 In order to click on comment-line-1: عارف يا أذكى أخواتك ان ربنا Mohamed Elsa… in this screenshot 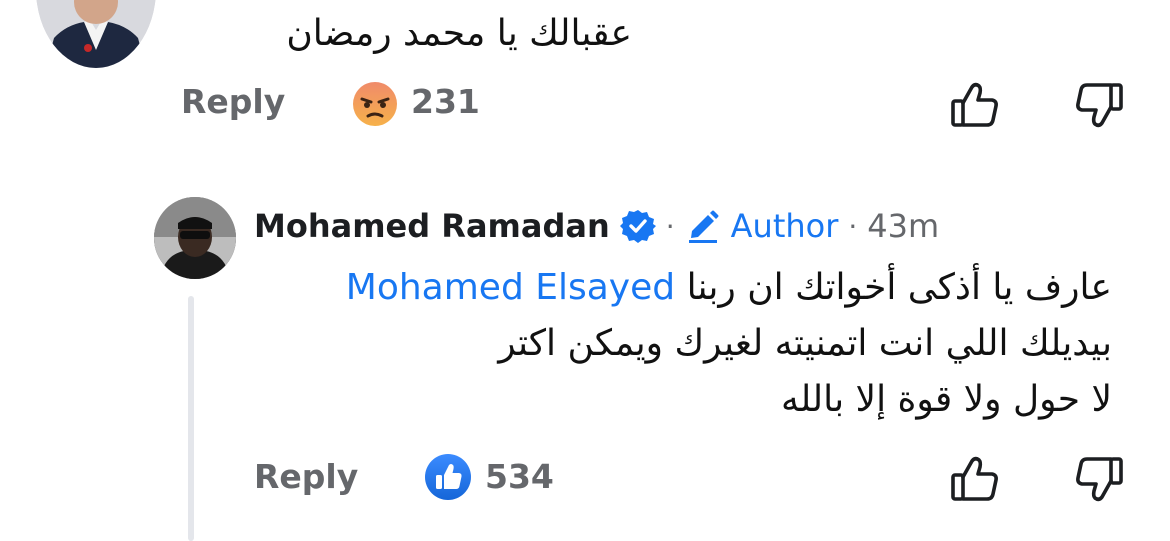, I will do `click(662, 288)`.